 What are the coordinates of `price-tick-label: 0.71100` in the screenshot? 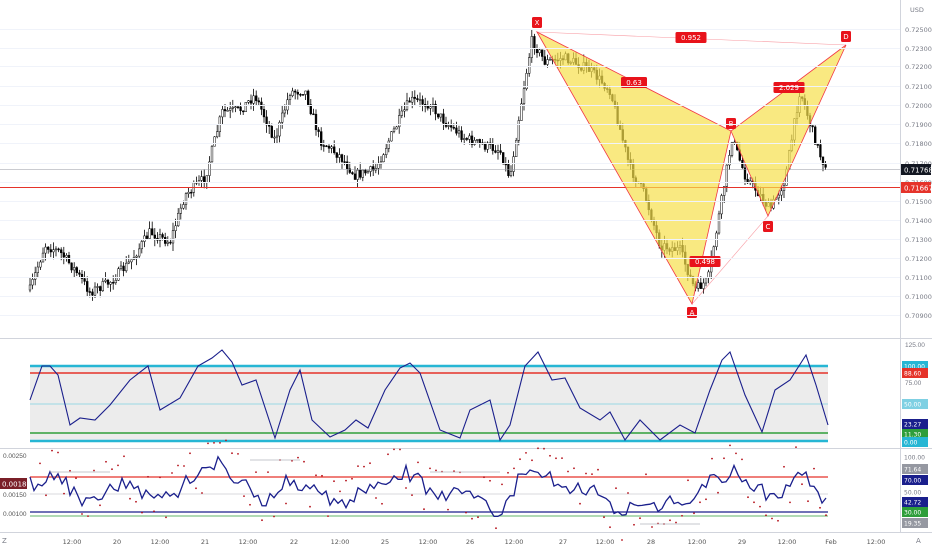 It's located at (918, 278).